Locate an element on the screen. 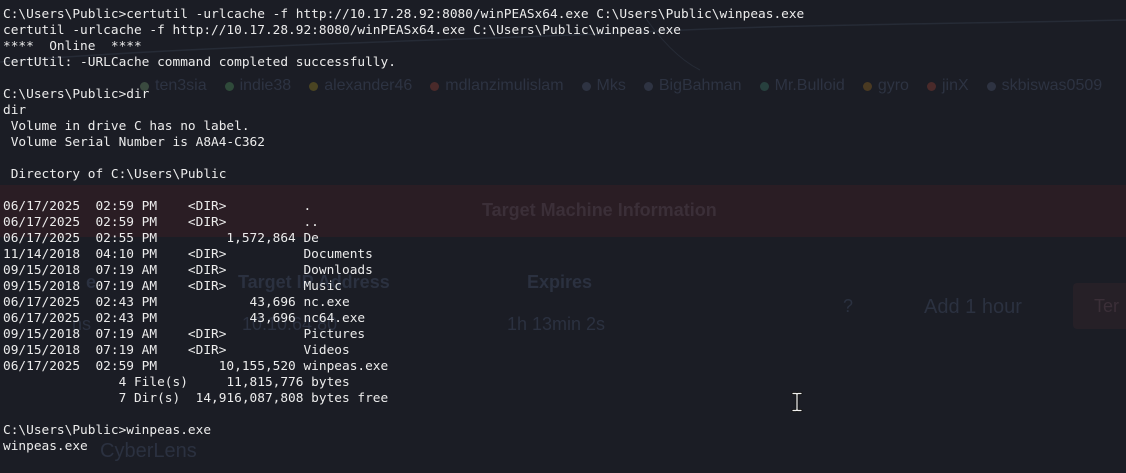 The image size is (1126, 473). background-terminate-label: Ter is located at coordinates (1107, 306).